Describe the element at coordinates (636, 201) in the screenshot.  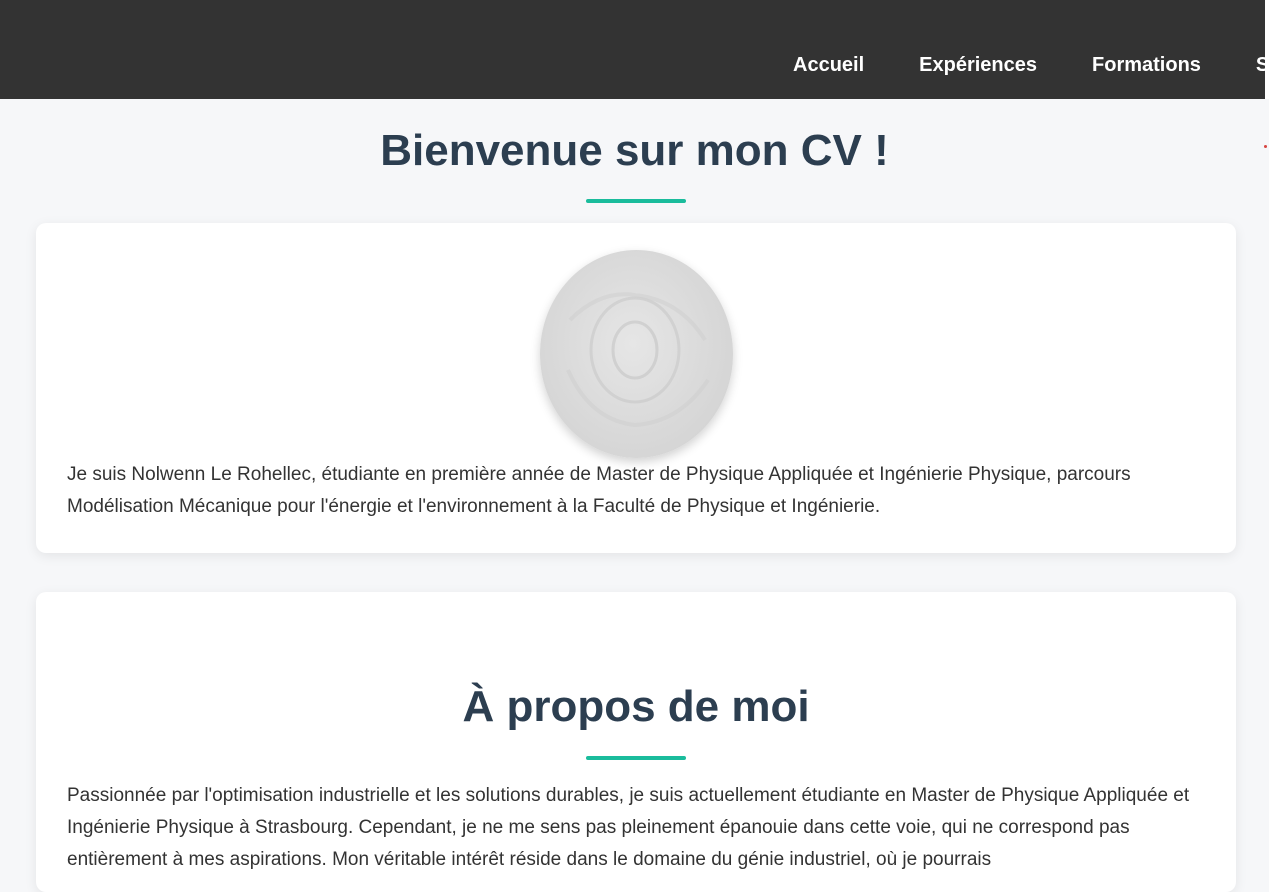
I see `title-underline` at that location.